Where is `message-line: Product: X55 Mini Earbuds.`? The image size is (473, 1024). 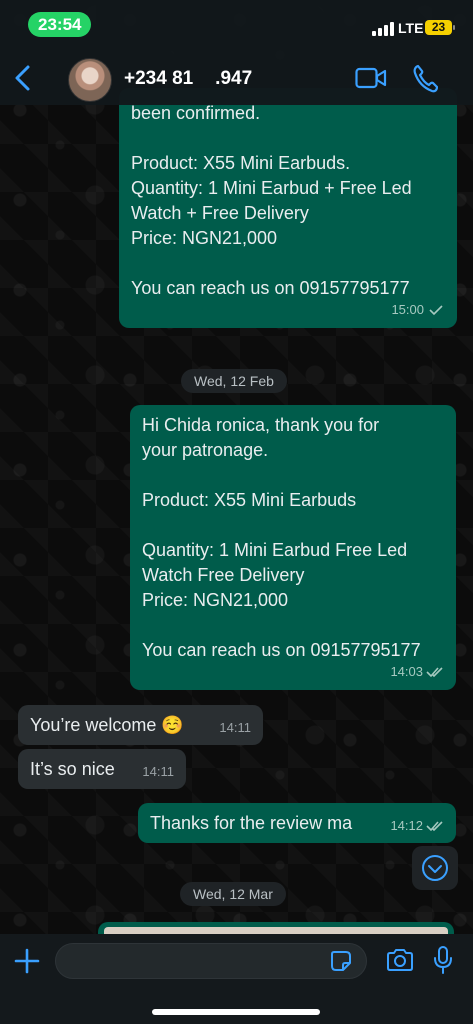
message-line: Product: X55 Mini Earbuds. is located at coordinates (241, 163).